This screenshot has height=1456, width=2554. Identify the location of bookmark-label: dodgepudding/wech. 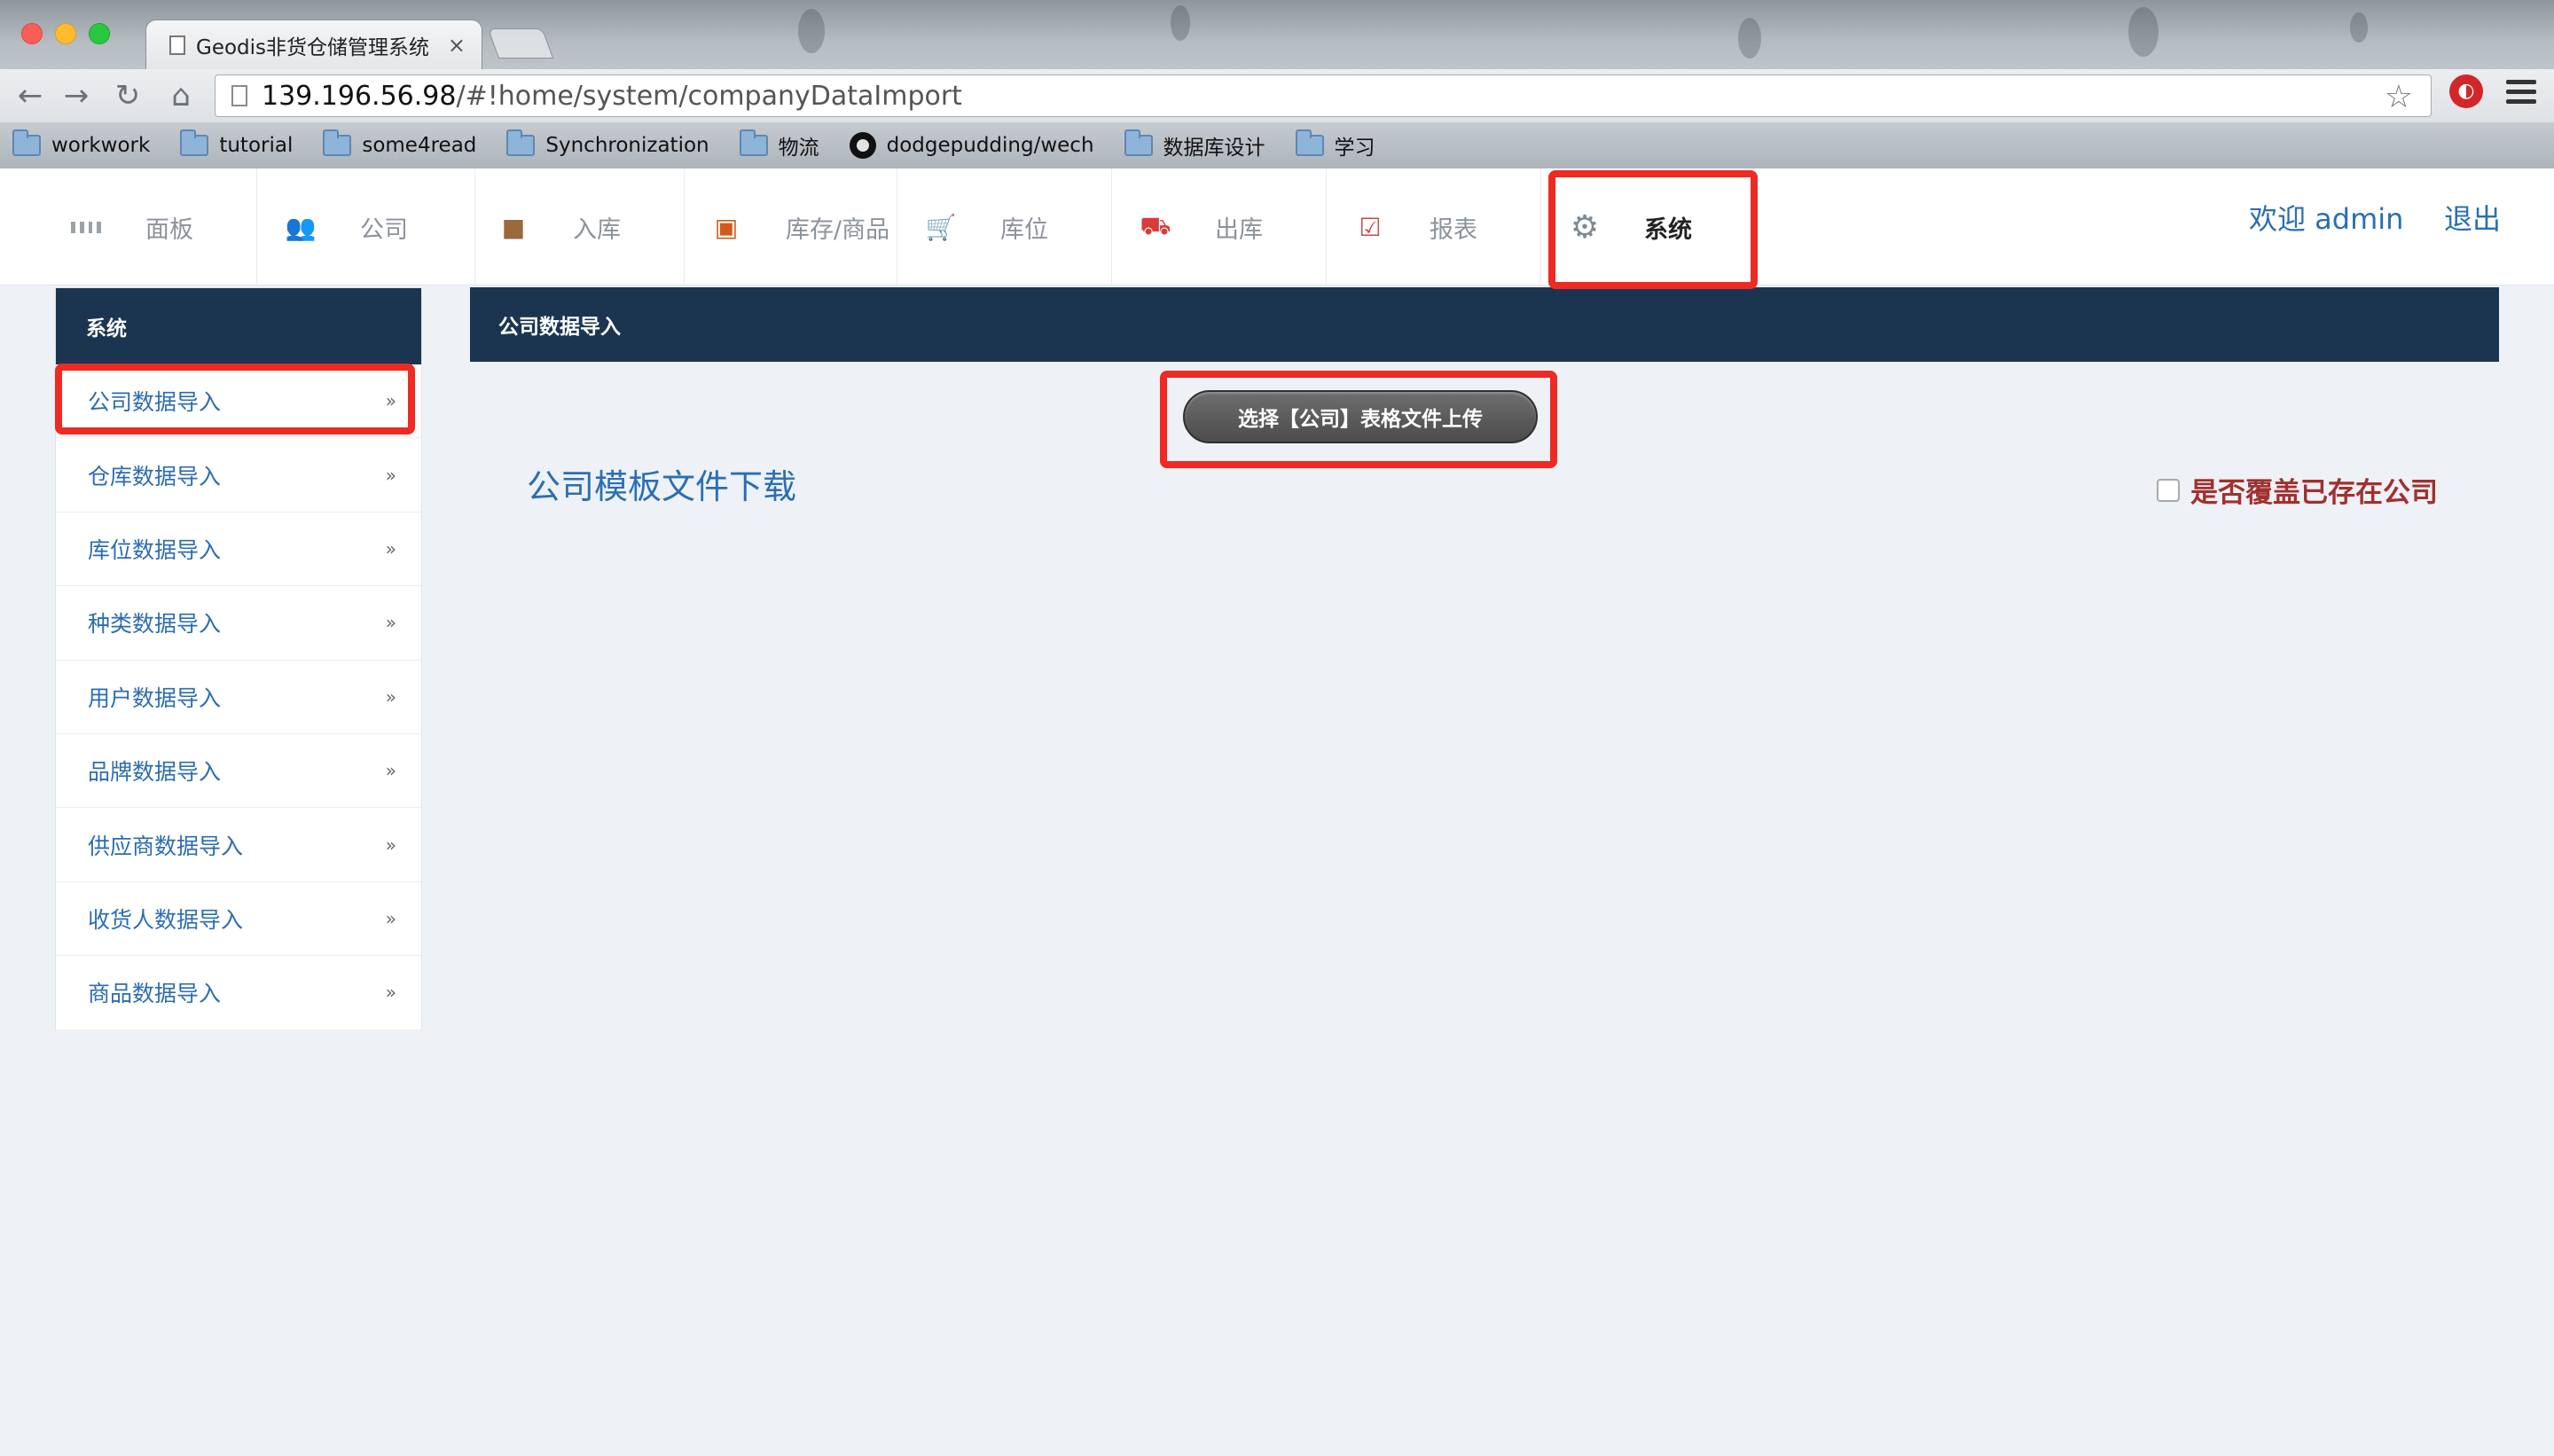
(990, 145).